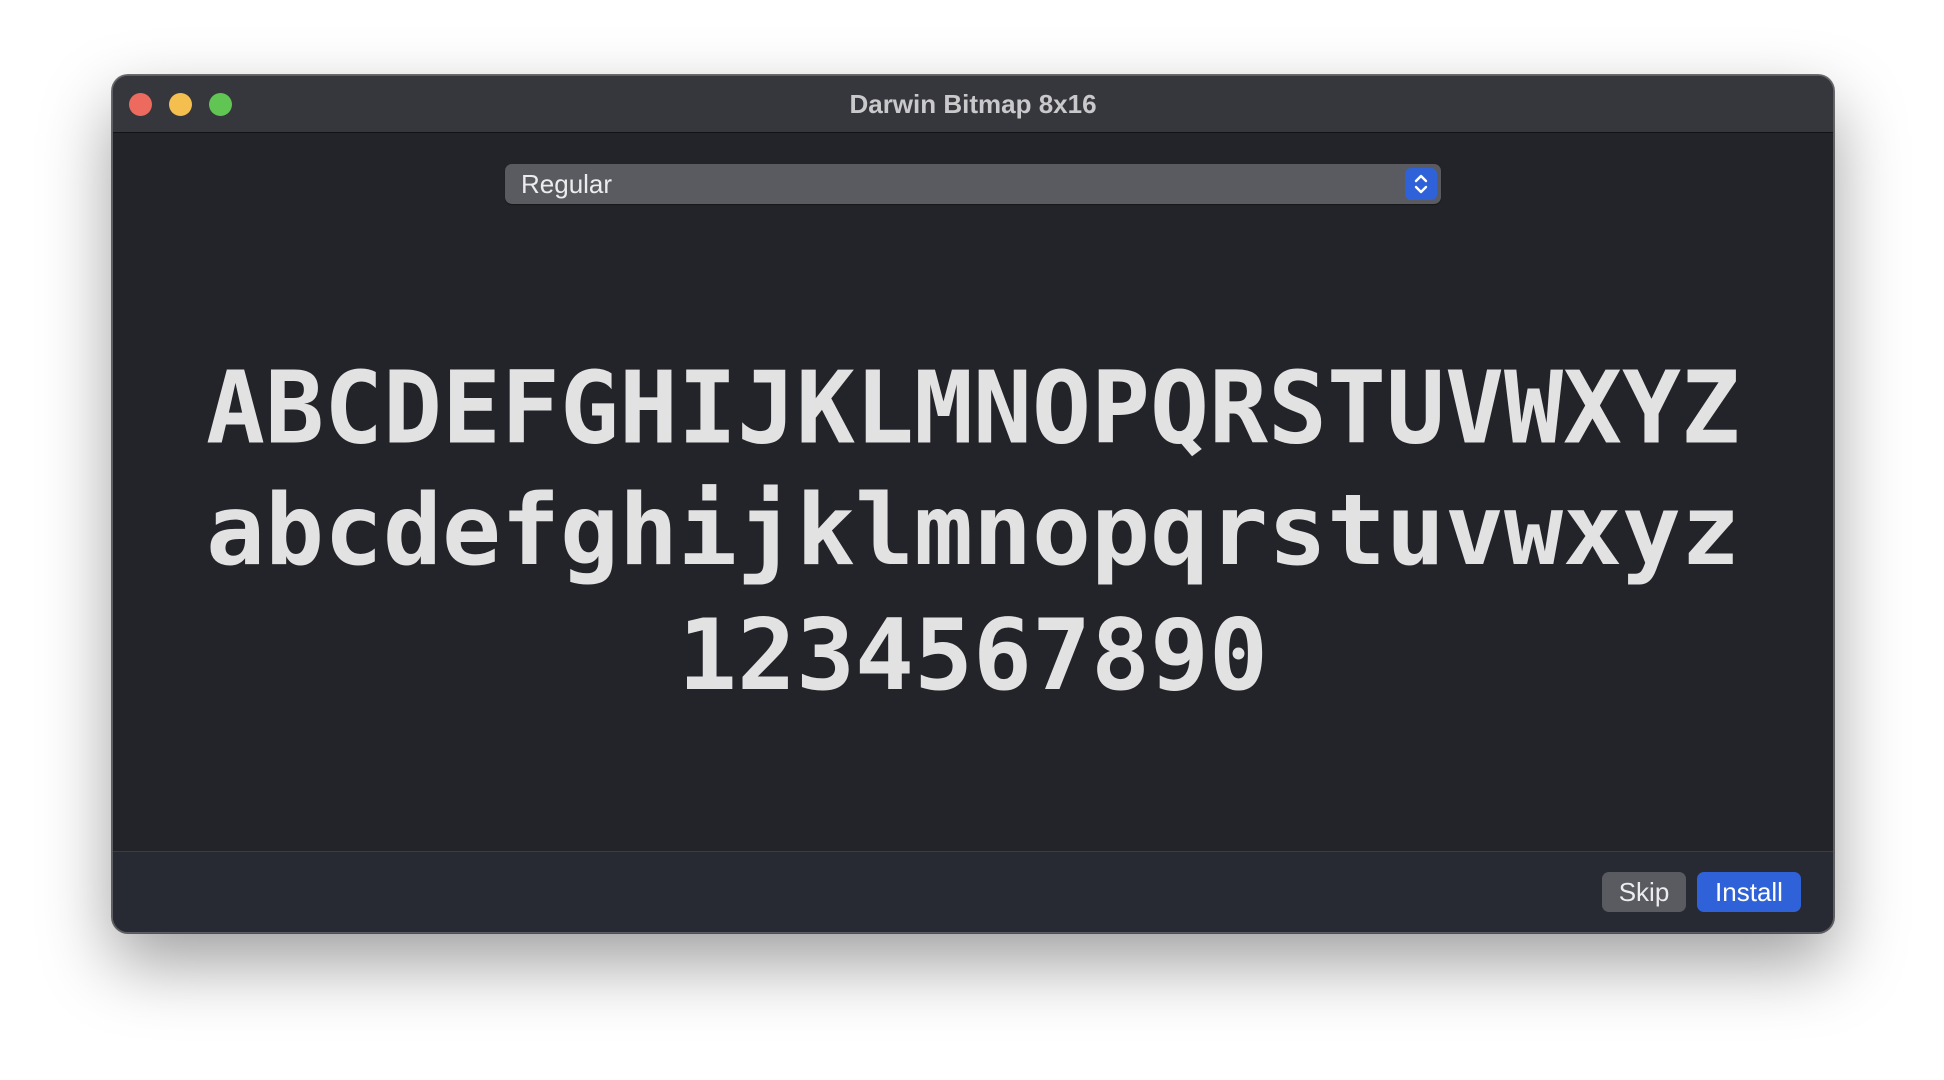  I want to click on font-style-popup: Regular, so click(973, 184).